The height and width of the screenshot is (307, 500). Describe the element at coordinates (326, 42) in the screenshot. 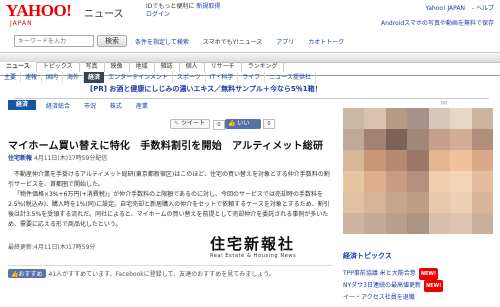

I see `kaotalk-link: カオトトーク` at that location.